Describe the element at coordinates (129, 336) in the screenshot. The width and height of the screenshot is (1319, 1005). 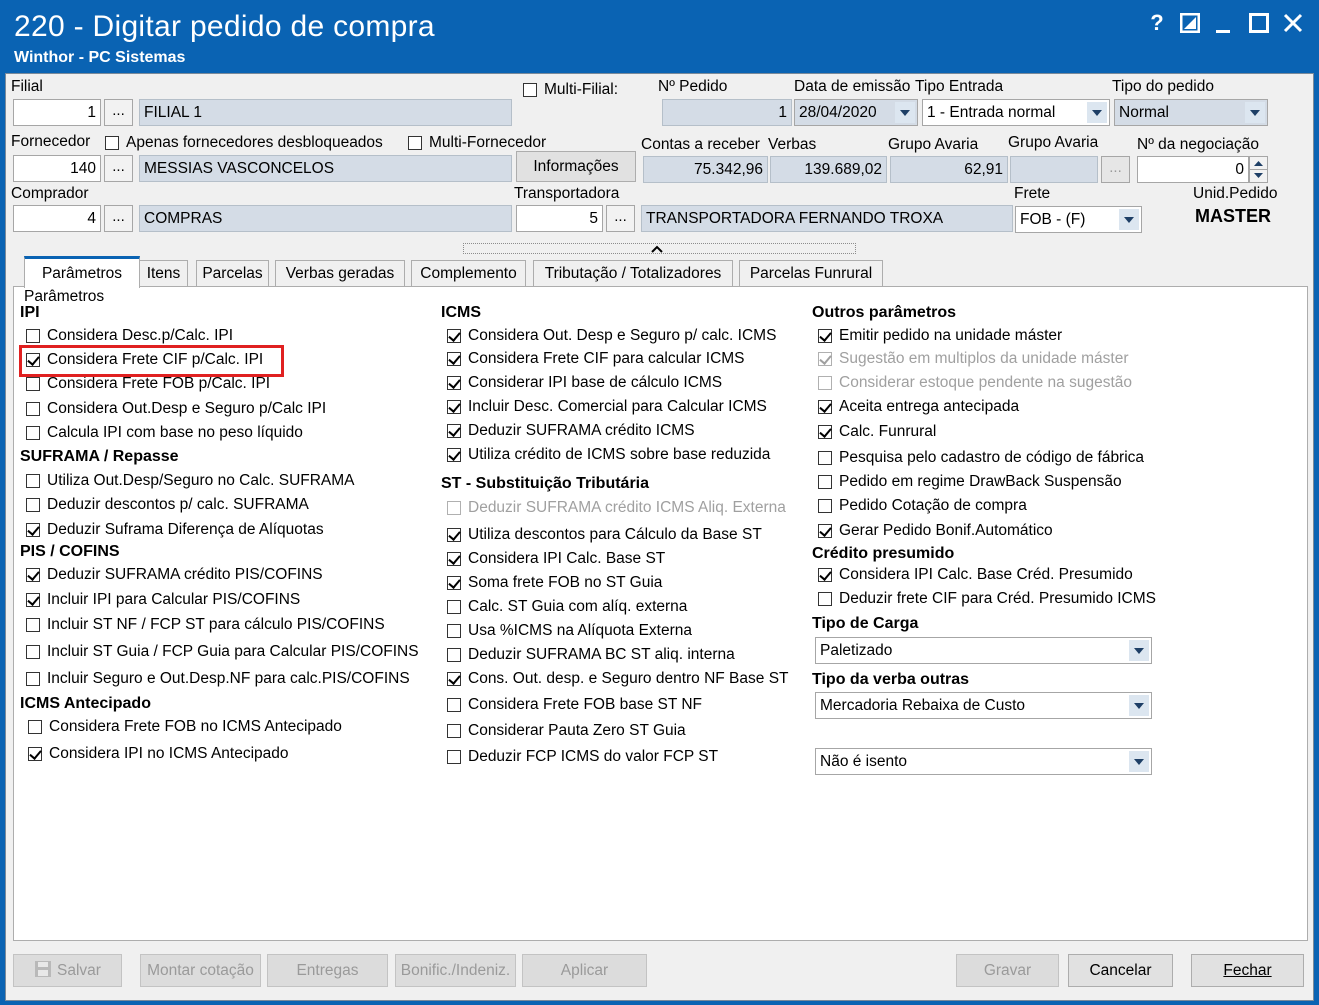
I see `checkbox-considera-desc-p-calc-ipi: Considera Desc.p/Calc. IPI` at that location.